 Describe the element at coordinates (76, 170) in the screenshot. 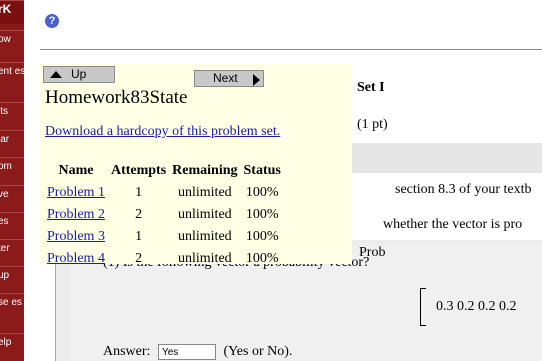

I see `column-header-name: Name` at that location.